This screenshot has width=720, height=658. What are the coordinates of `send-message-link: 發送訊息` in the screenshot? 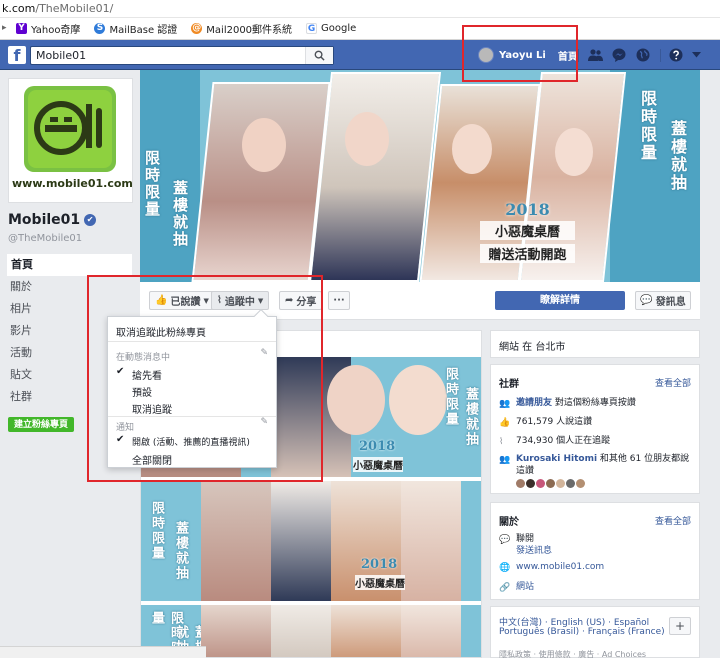 It's located at (534, 551).